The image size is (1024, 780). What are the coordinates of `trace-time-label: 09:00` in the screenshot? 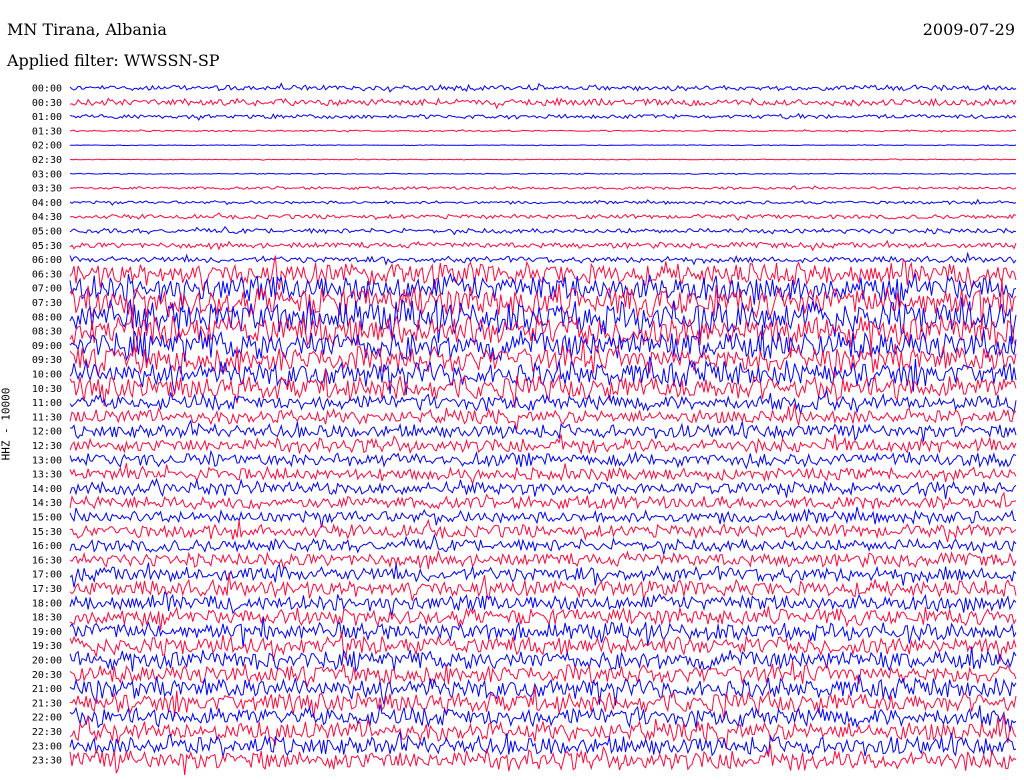 It's located at (47, 346).